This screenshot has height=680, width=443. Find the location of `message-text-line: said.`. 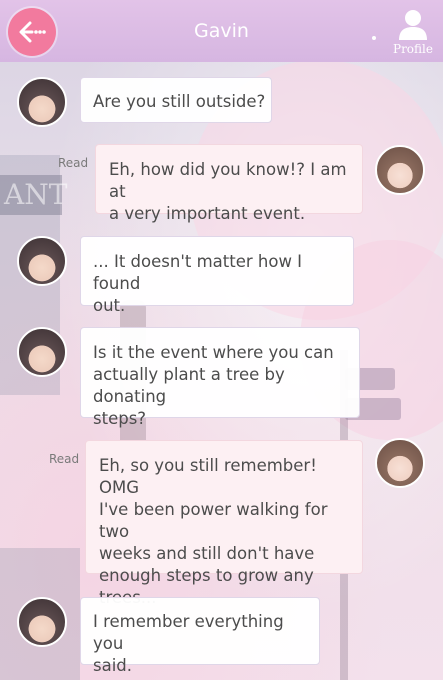

message-text-line: said. is located at coordinates (113, 665).